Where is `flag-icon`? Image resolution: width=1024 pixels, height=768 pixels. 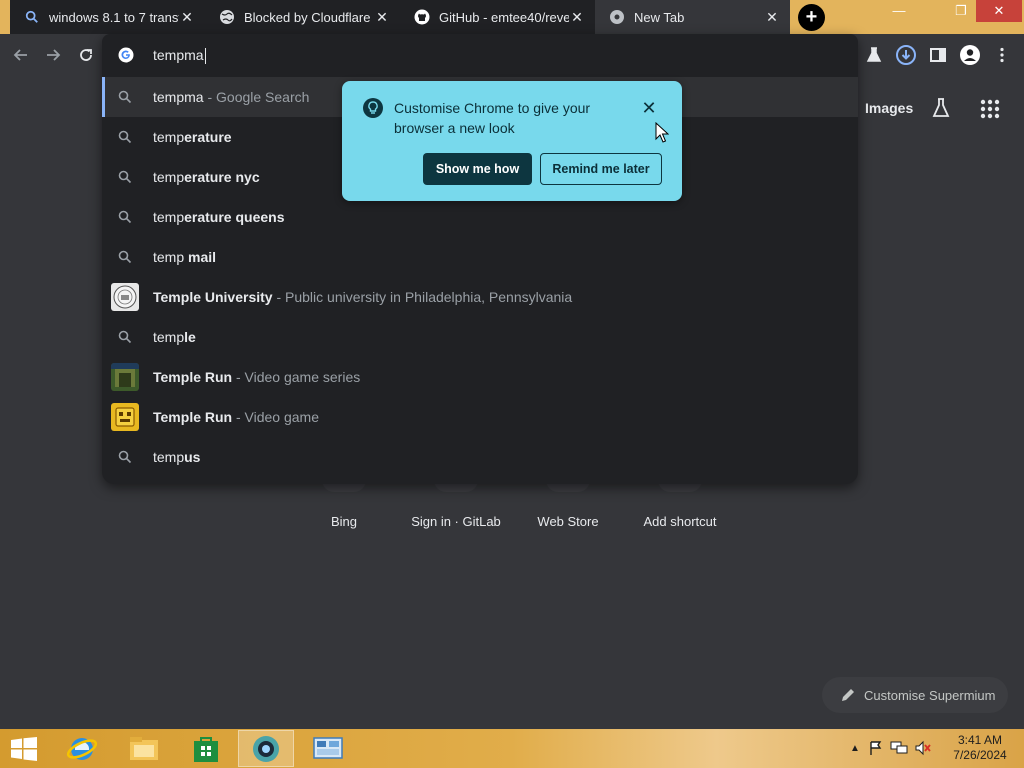
flag-icon is located at coordinates (876, 748).